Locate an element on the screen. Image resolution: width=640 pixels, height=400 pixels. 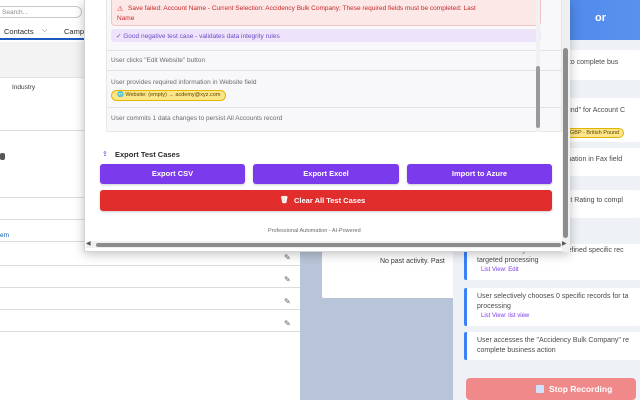
stop-recording-button: Stop Recording is located at coordinates (551, 389).